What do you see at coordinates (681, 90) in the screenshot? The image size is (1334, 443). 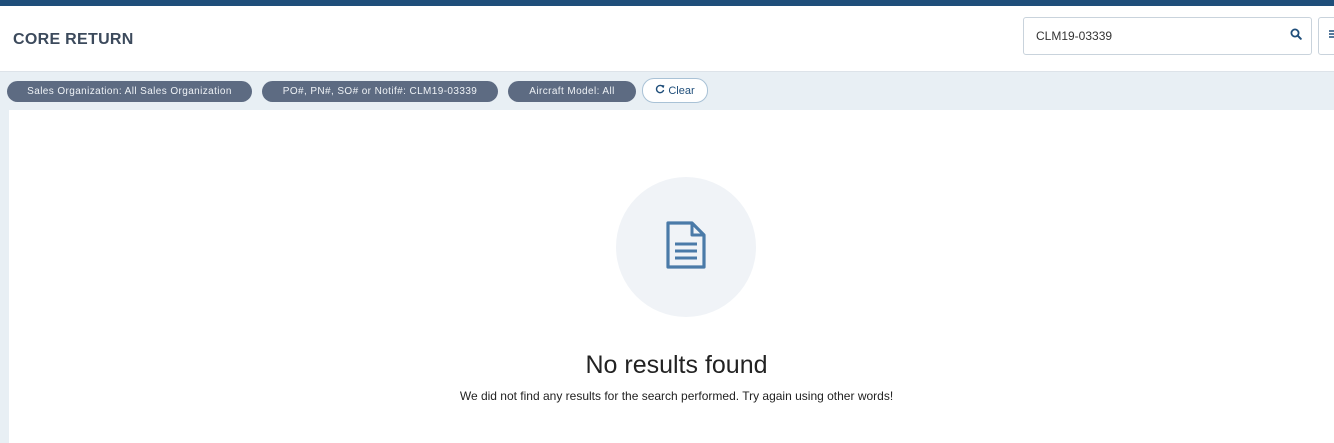 I see `clear-filters-label: Clear` at bounding box center [681, 90].